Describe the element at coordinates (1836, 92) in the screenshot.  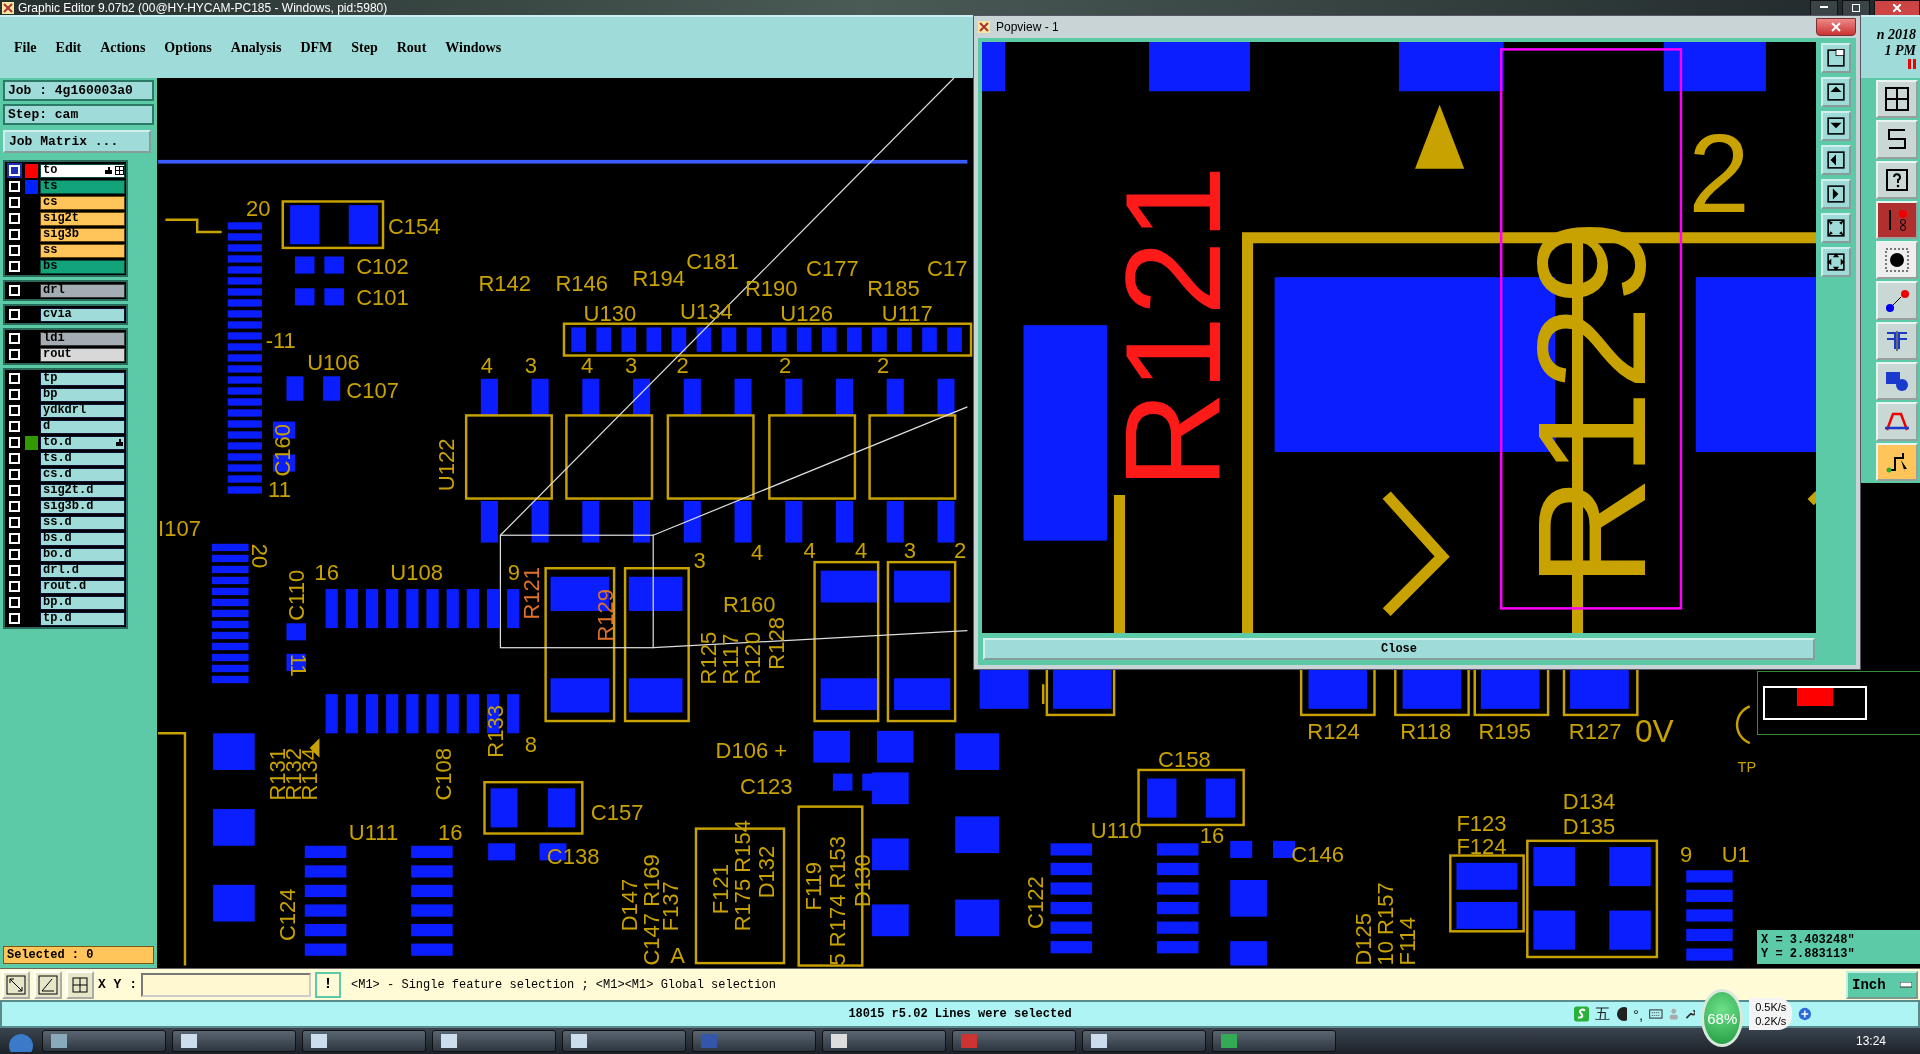
I see `up-button` at that location.